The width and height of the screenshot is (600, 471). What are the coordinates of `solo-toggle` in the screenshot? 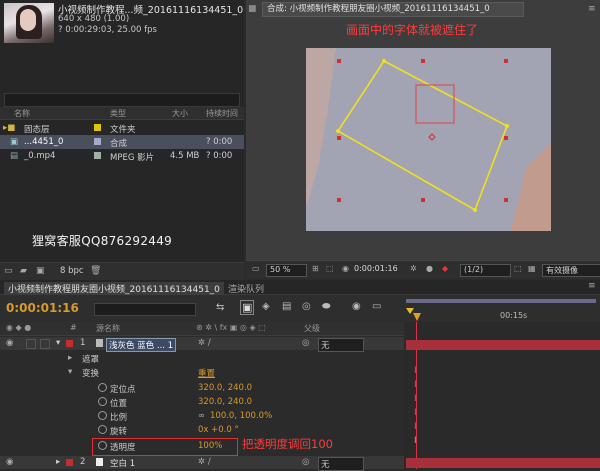 It's located at (45, 344).